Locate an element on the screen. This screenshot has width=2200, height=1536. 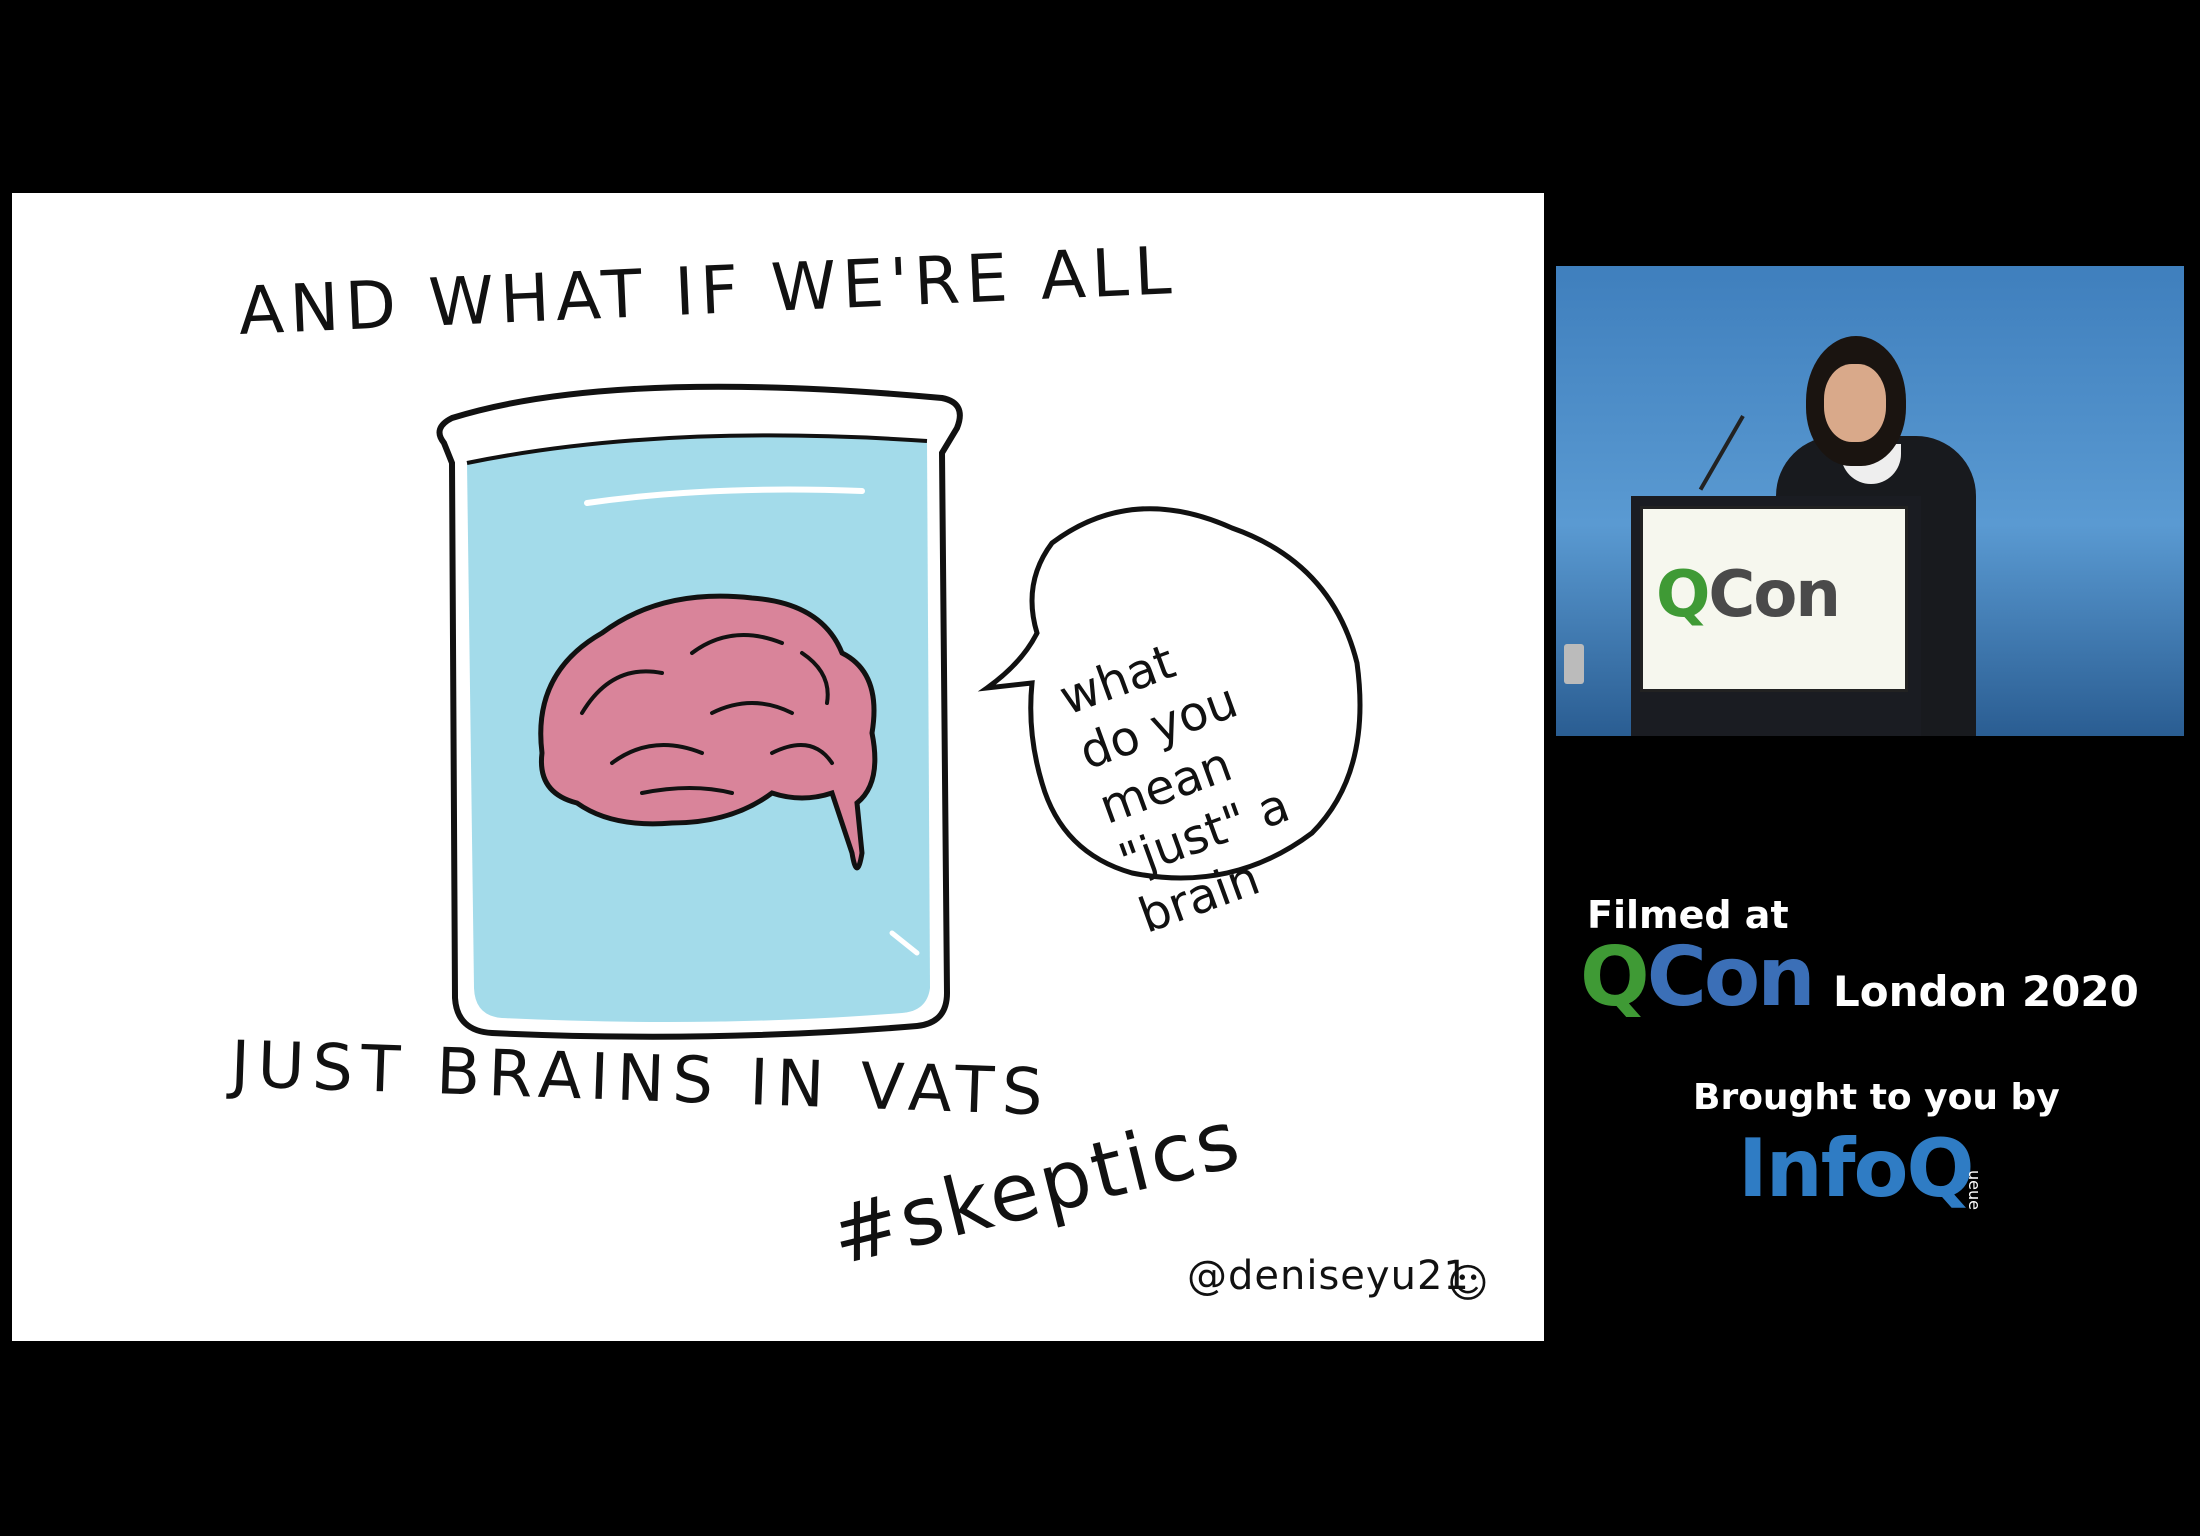
speaker-face is located at coordinates (1855, 403).